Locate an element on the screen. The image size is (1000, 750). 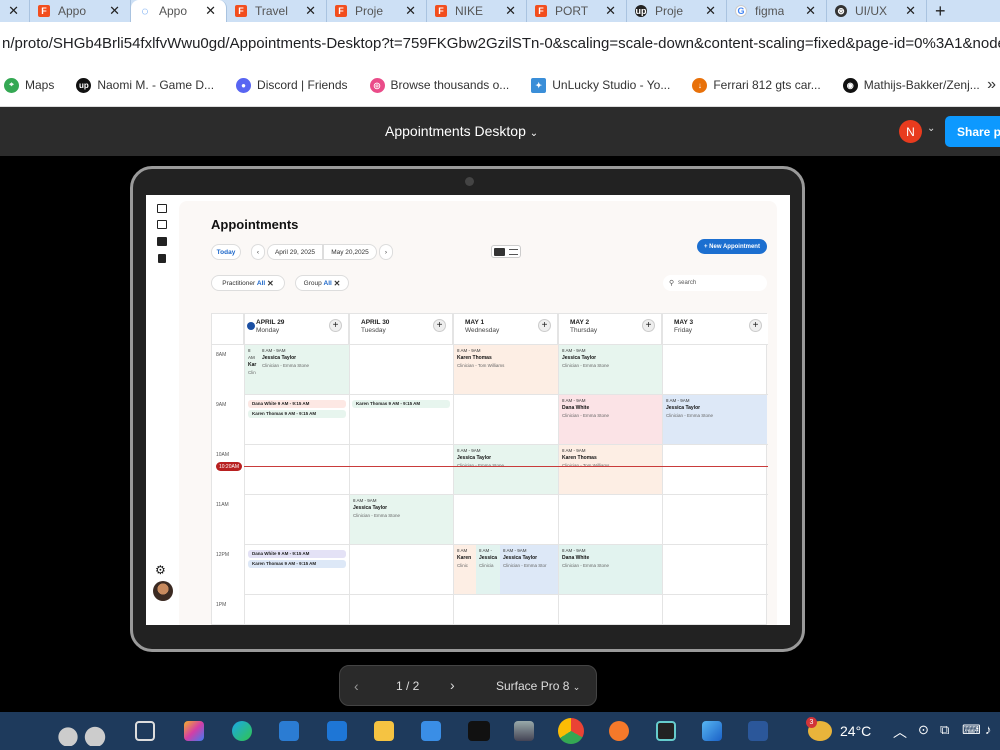
share-button: Share pr is located at coordinates (972, 131).